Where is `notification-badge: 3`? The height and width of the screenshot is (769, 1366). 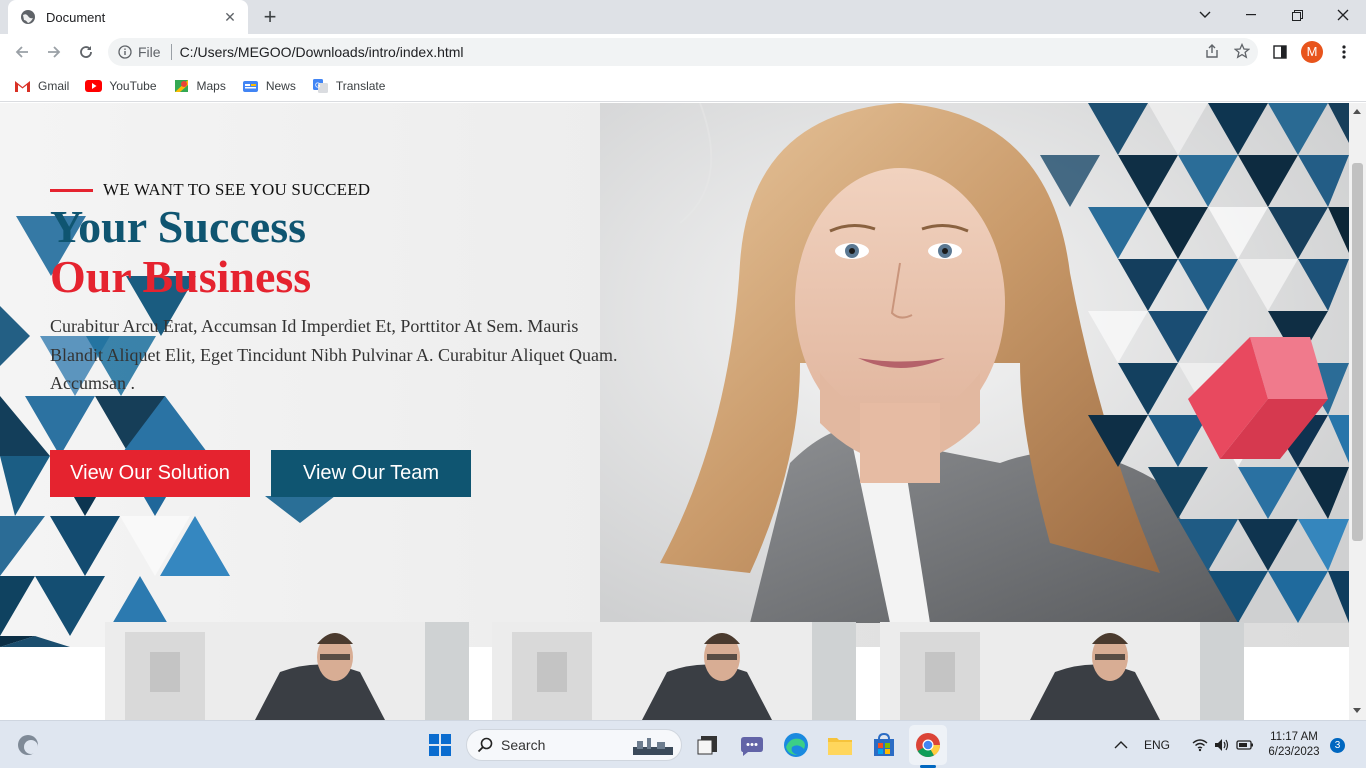 notification-badge: 3 is located at coordinates (1337, 745).